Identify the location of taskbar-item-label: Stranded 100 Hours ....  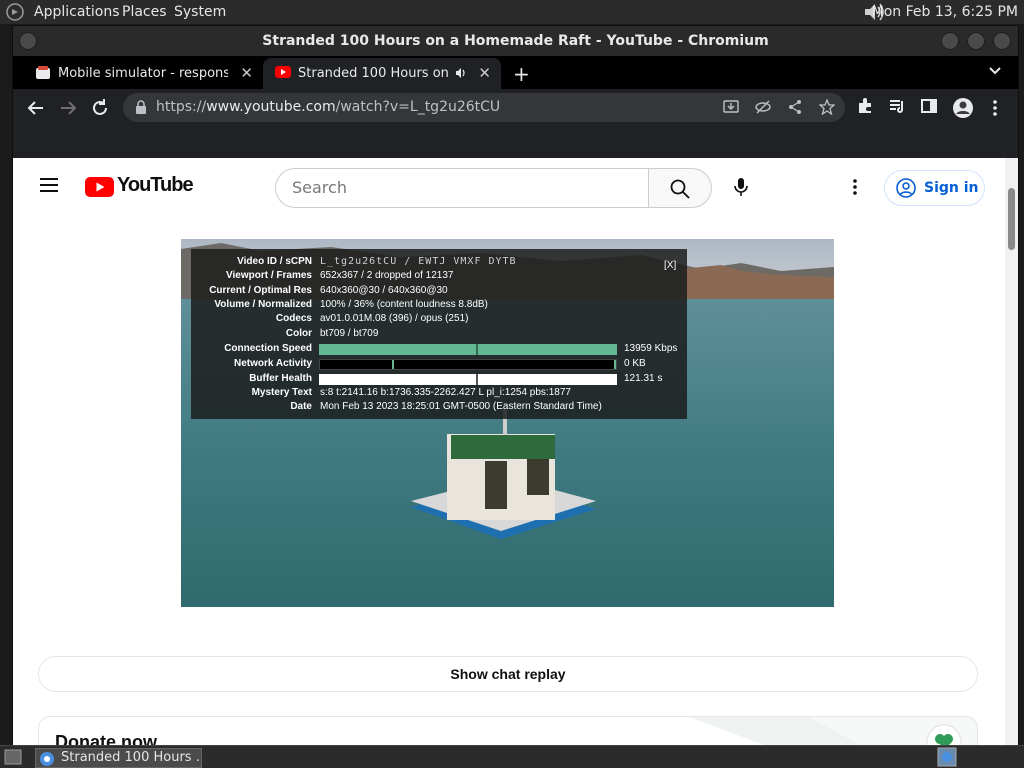
(131, 757).